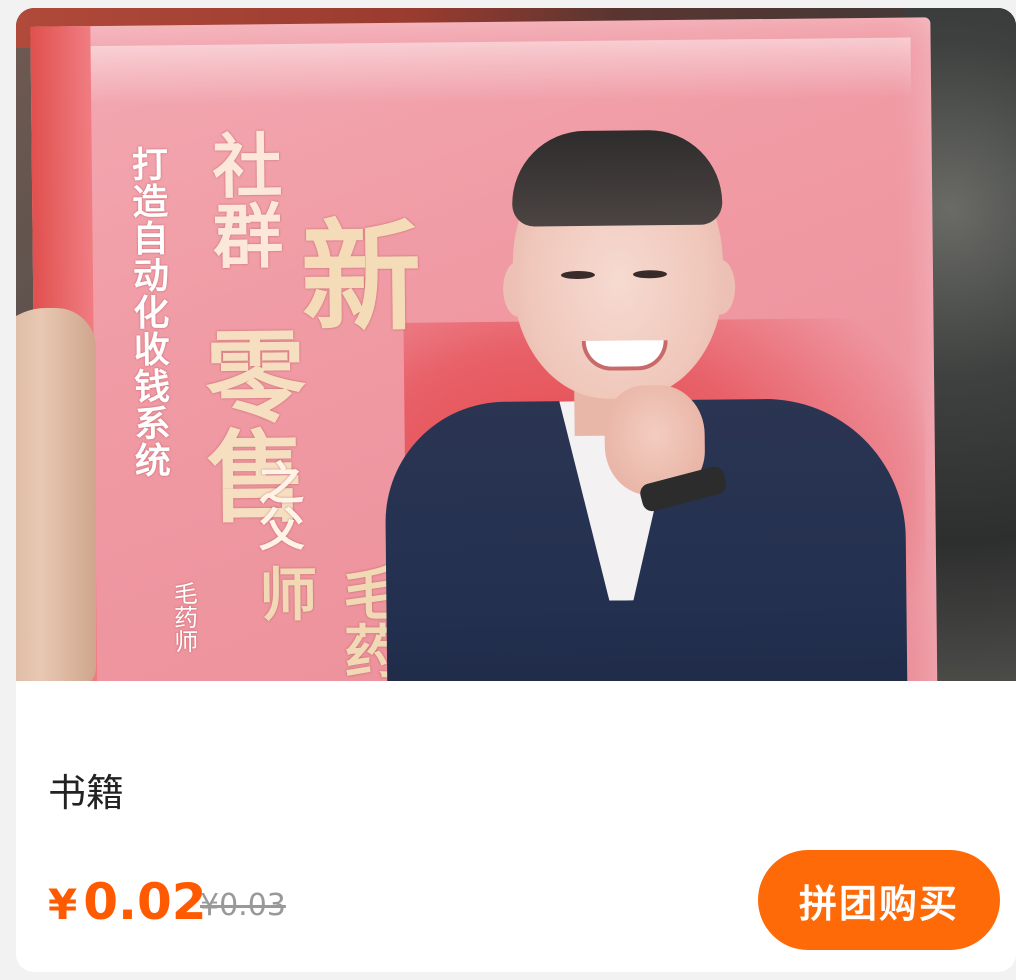  What do you see at coordinates (879, 900) in the screenshot?
I see `group-buy-button: 拼团购买` at bounding box center [879, 900].